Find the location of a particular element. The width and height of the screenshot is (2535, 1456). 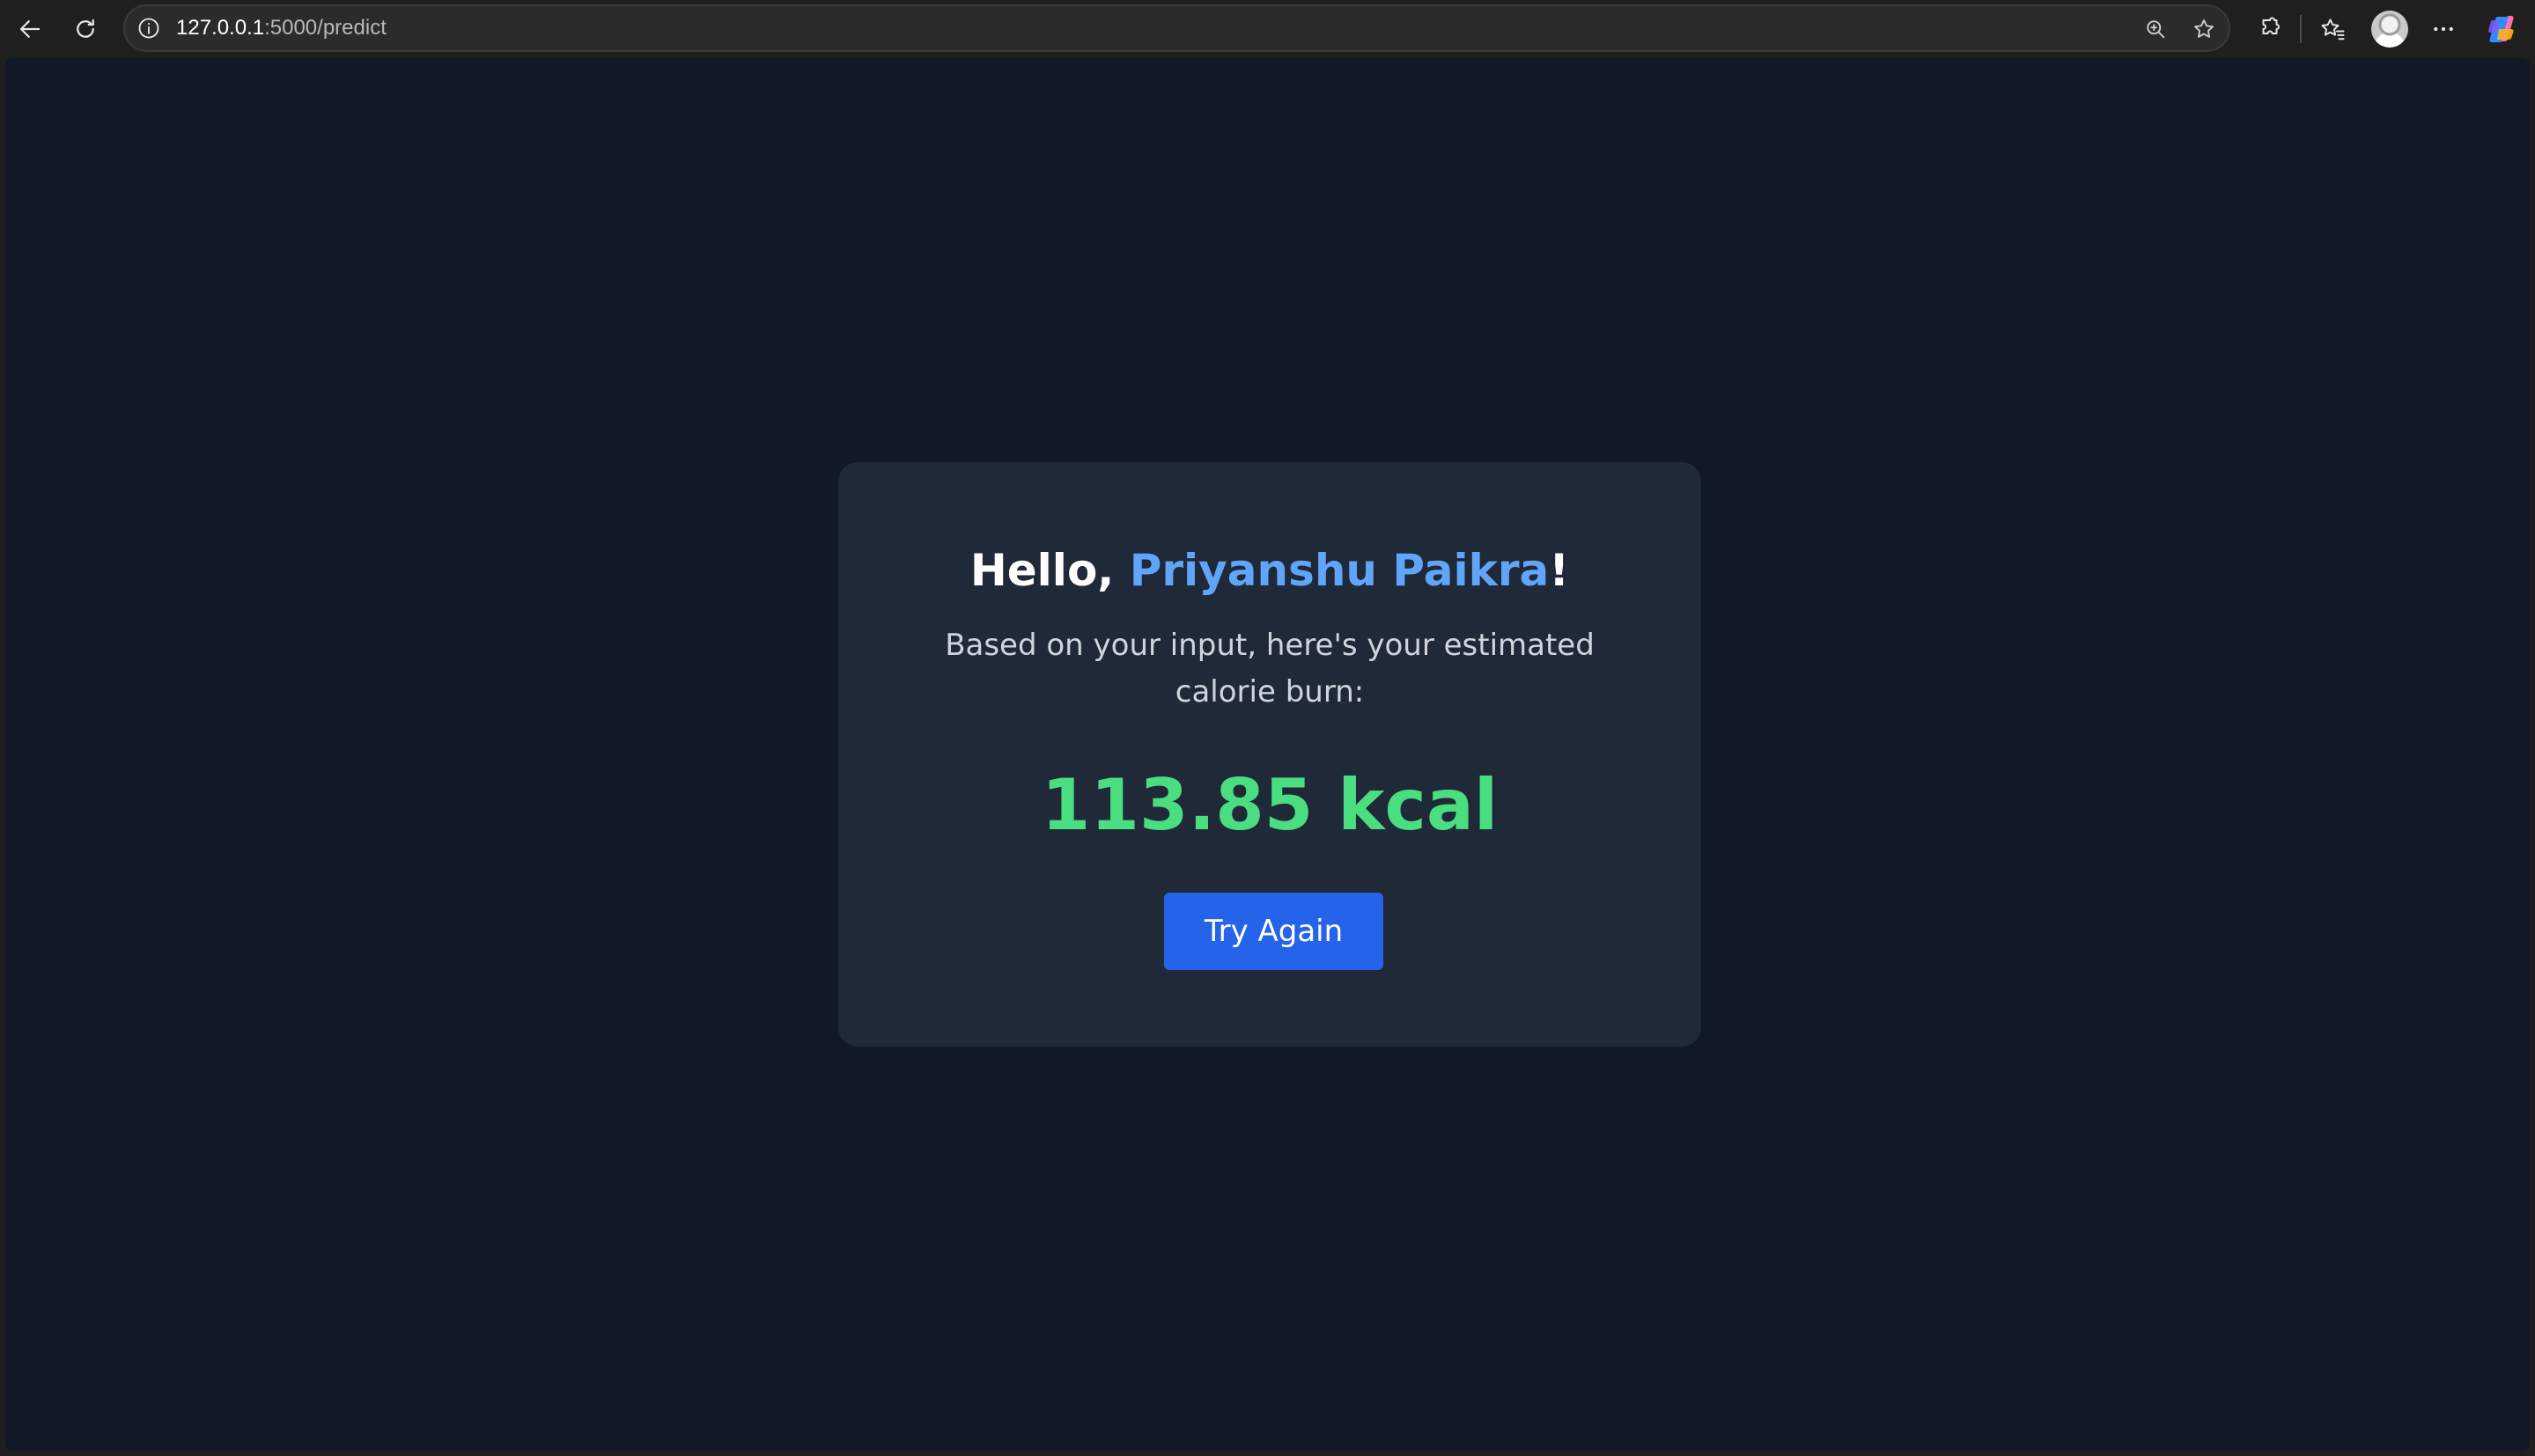

browser-toolbar: 127.0.0.1:5000/predict is located at coordinates (1267, 29).